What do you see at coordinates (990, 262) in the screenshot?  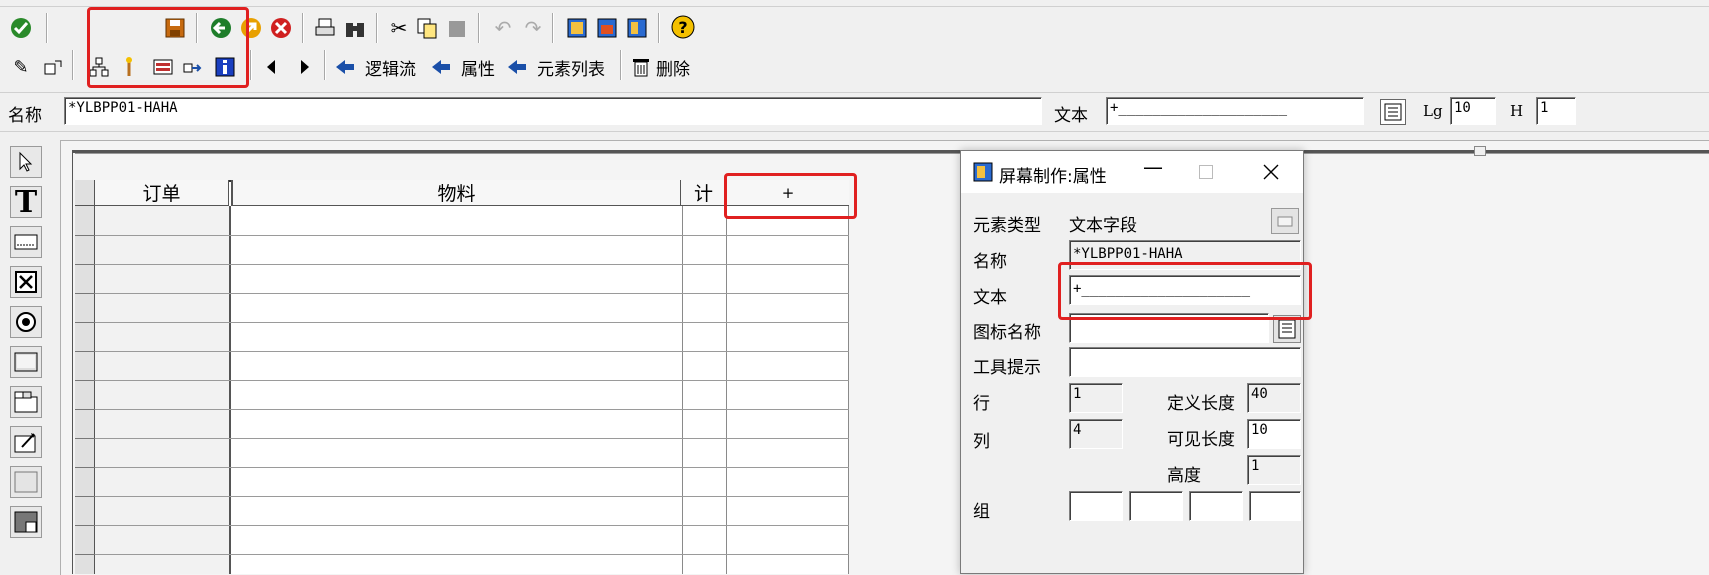 I see `dialog-name-label: 名称` at bounding box center [990, 262].